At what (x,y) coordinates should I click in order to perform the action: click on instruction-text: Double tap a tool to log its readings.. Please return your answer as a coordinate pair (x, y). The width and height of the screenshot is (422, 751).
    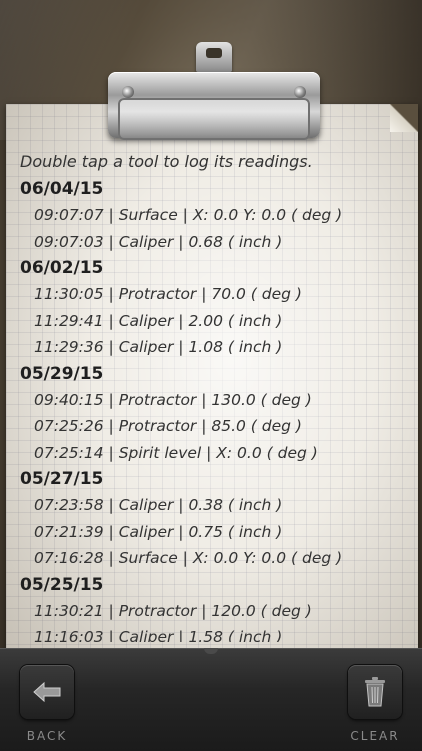
    Looking at the image, I should click on (166, 161).